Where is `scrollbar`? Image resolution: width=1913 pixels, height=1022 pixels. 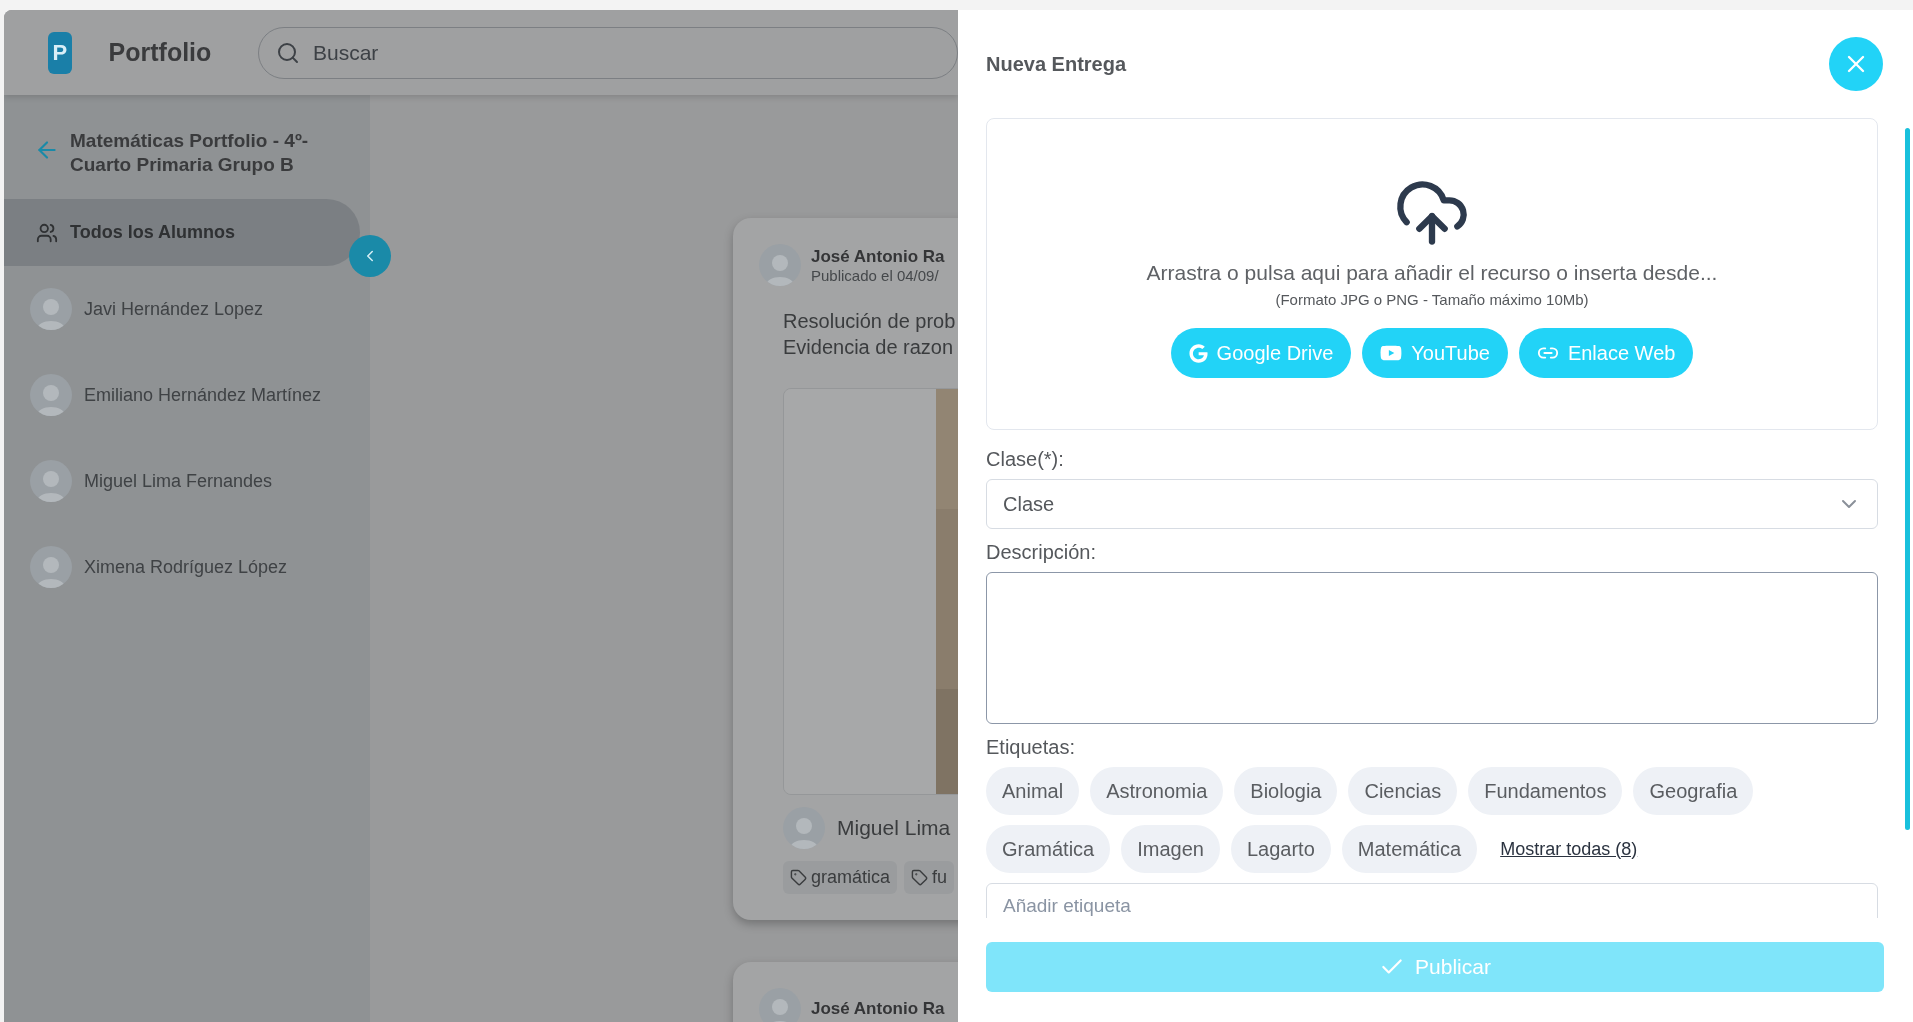 scrollbar is located at coordinates (1907, 479).